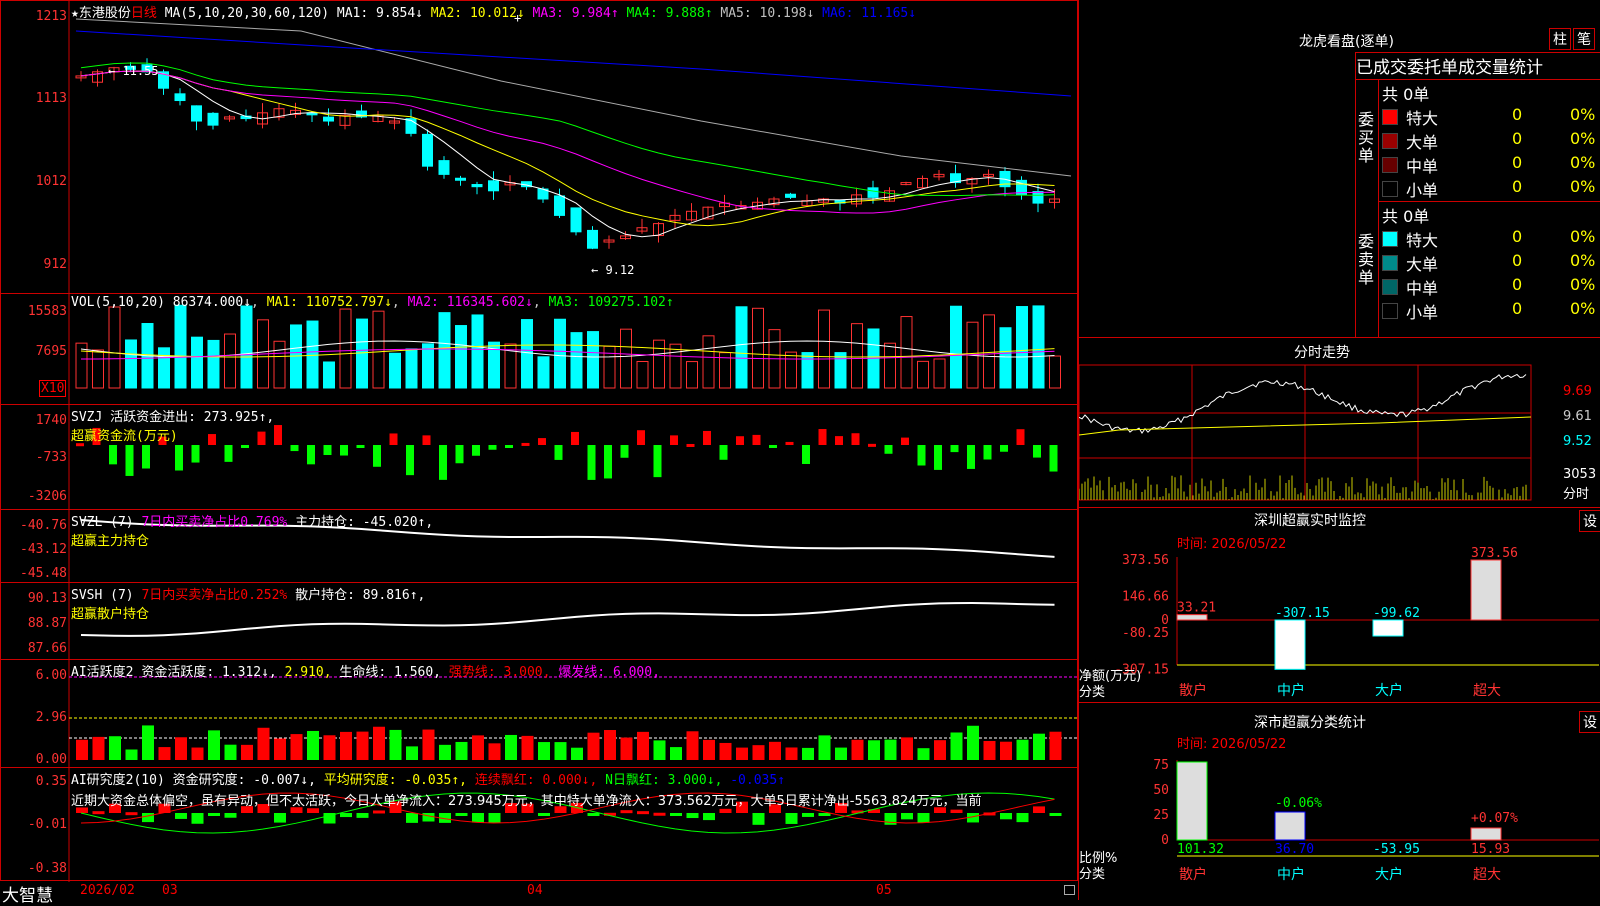  What do you see at coordinates (51, 351) in the screenshot?
I see `vol-ytick: 7695` at bounding box center [51, 351].